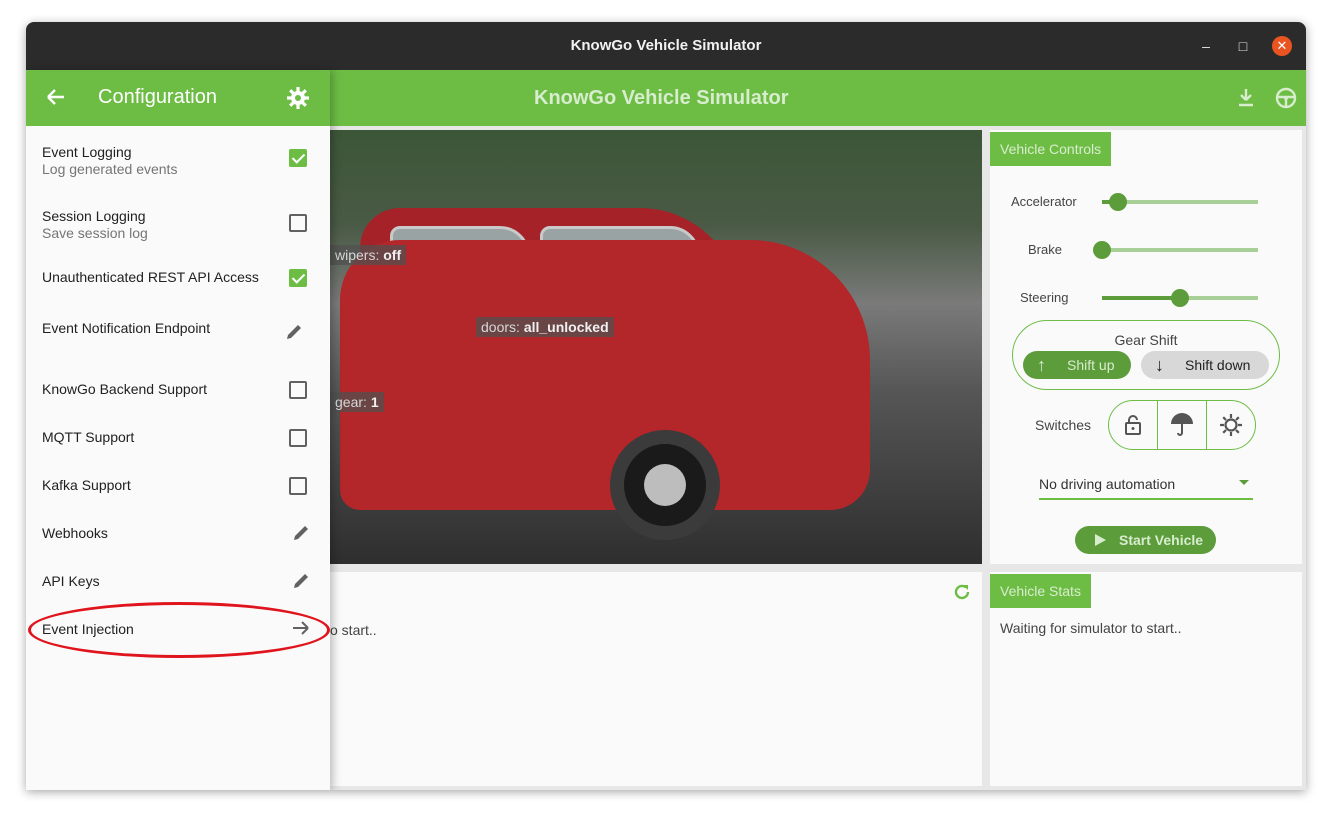 The height and width of the screenshot is (819, 1332). I want to click on mqtt-checkbox, so click(298, 438).